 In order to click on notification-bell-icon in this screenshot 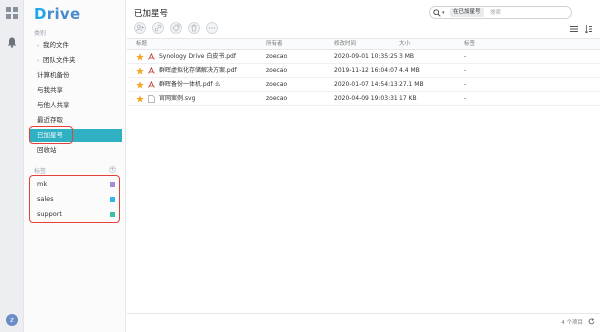, I will do `click(12, 42)`.